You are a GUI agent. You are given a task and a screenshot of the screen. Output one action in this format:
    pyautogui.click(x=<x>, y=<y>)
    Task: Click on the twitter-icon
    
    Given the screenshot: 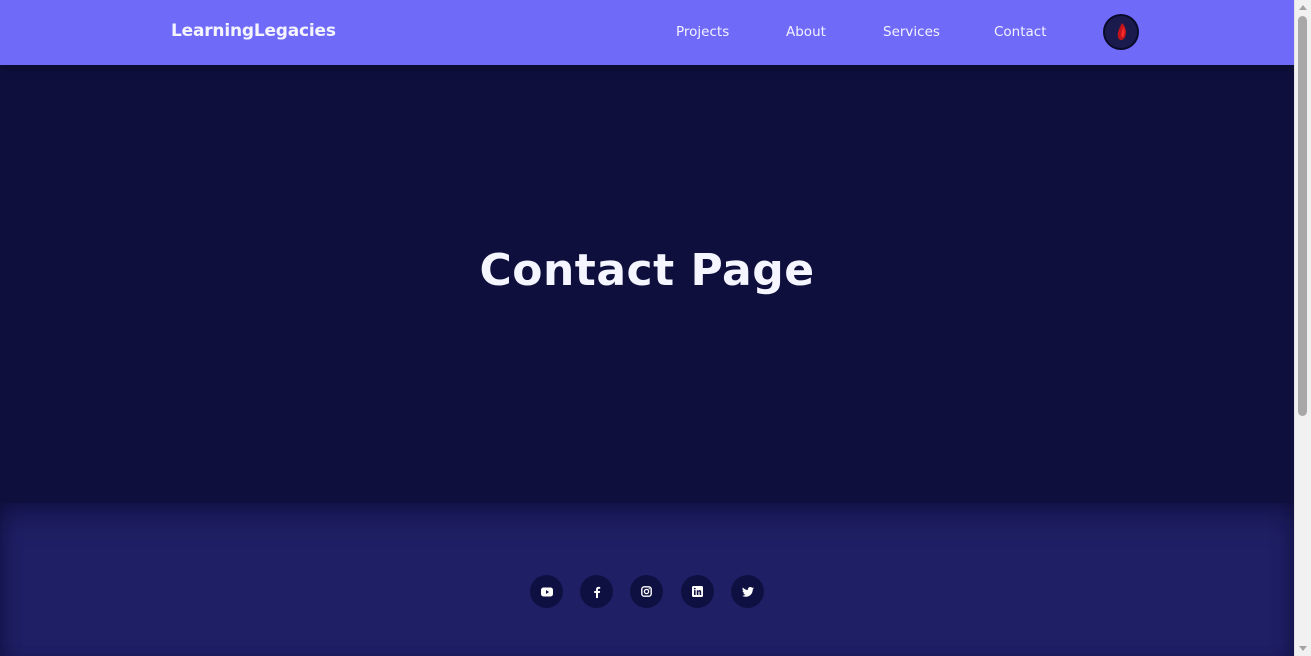 What is the action you would take?
    pyautogui.click(x=747, y=591)
    